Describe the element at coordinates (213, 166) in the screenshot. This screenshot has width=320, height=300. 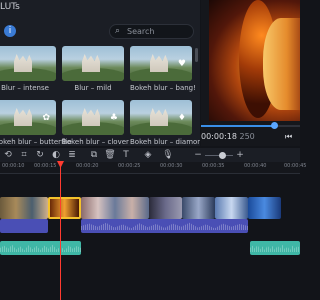
I see `ruler-label: 00:00:35` at that location.